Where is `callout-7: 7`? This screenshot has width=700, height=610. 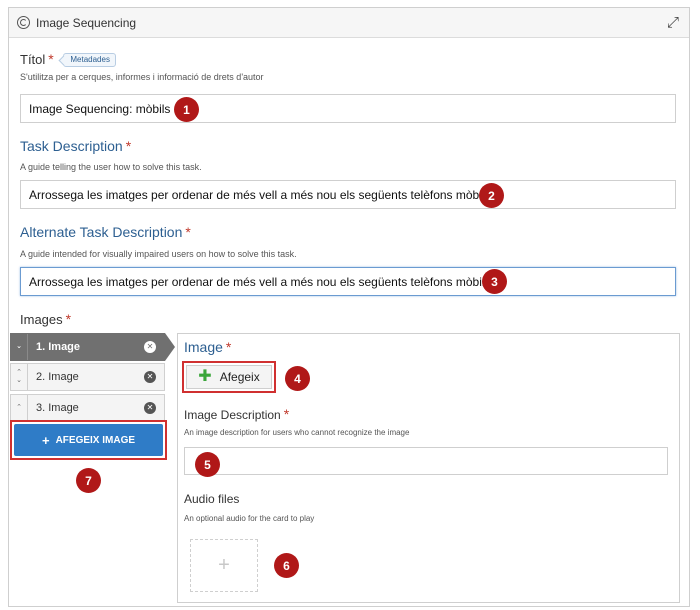 callout-7: 7 is located at coordinates (88, 480).